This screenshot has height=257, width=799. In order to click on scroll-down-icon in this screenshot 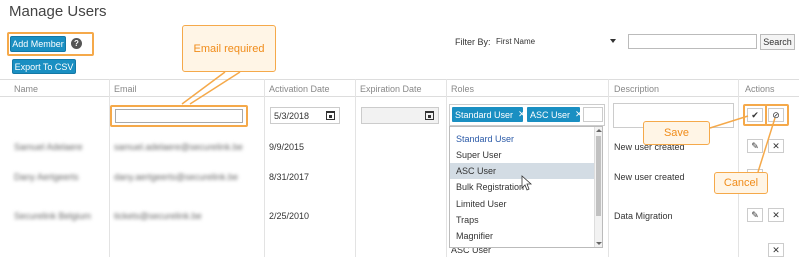, I will do `click(599, 243)`.